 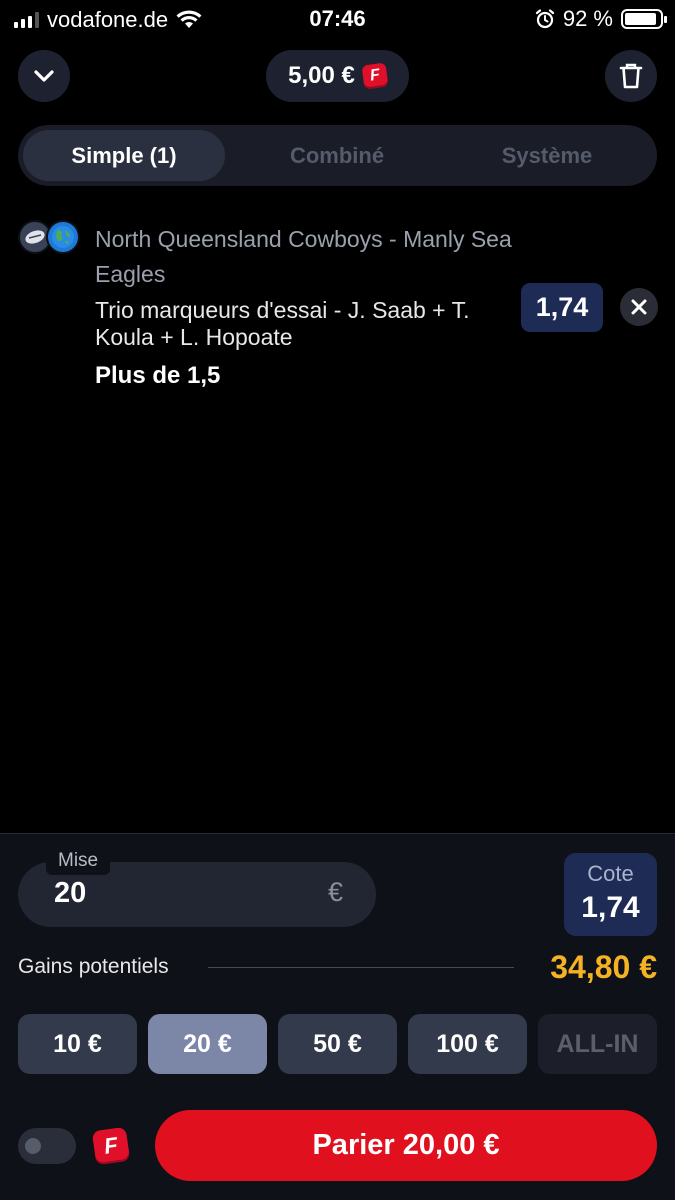 What do you see at coordinates (544, 19) in the screenshot?
I see `alarm-icon` at bounding box center [544, 19].